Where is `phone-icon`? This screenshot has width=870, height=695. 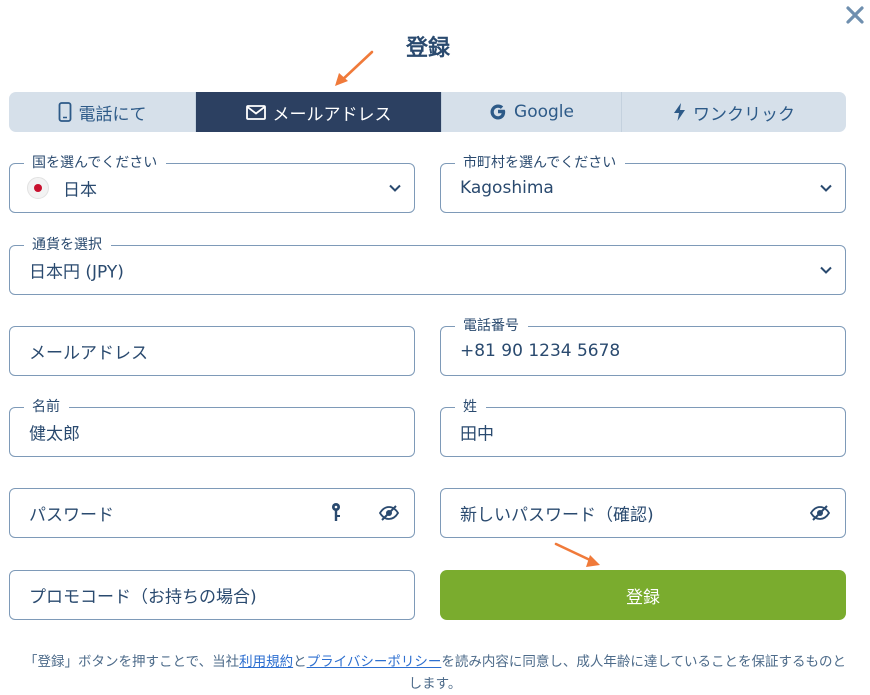 phone-icon is located at coordinates (64, 112).